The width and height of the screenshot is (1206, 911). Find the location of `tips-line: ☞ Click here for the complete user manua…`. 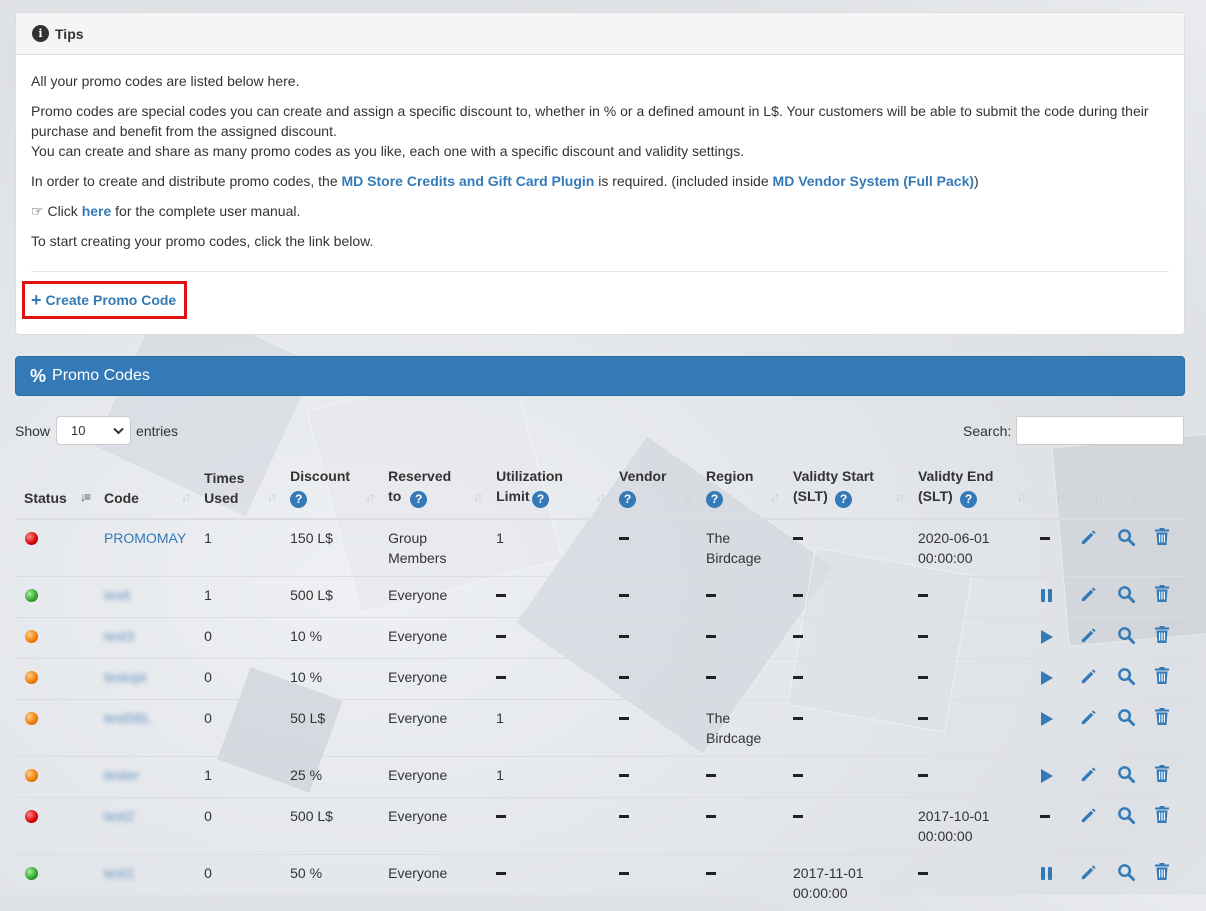

tips-line: ☞ Click here for the complete user manua… is located at coordinates (166, 211).